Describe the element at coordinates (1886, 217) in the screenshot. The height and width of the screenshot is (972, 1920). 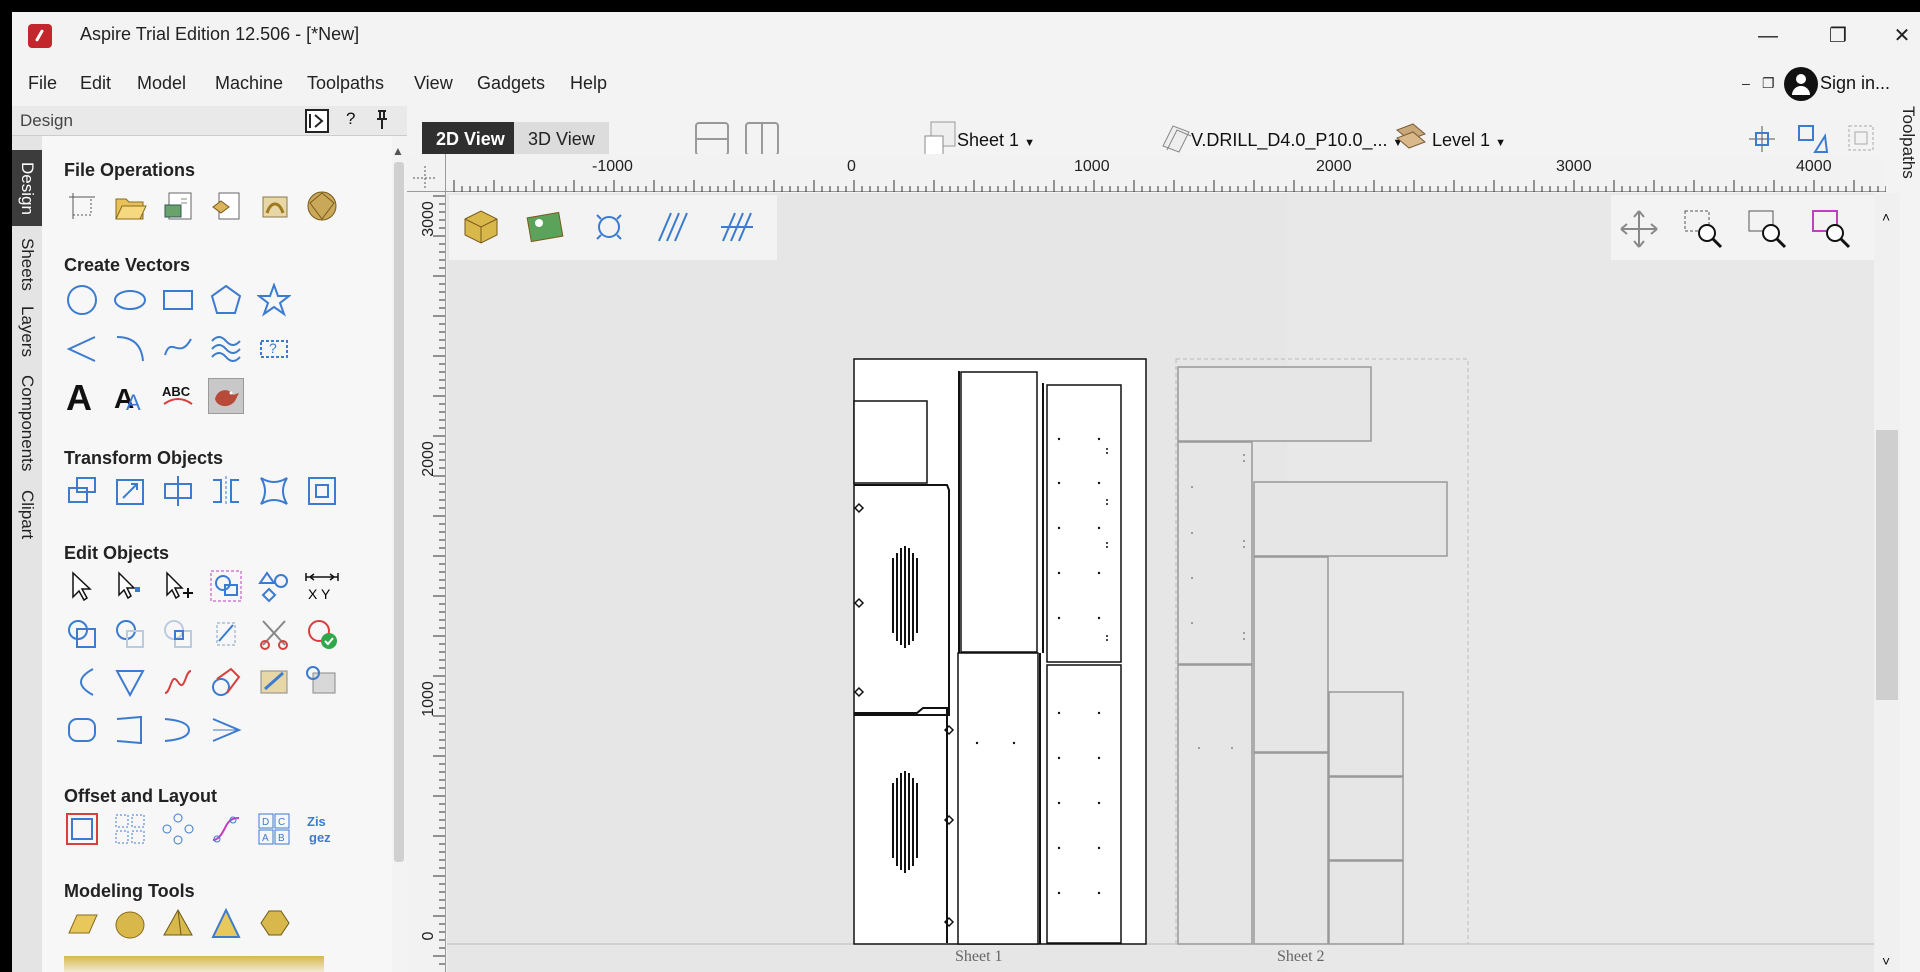
I see `scroll-up-icon: ˄` at that location.